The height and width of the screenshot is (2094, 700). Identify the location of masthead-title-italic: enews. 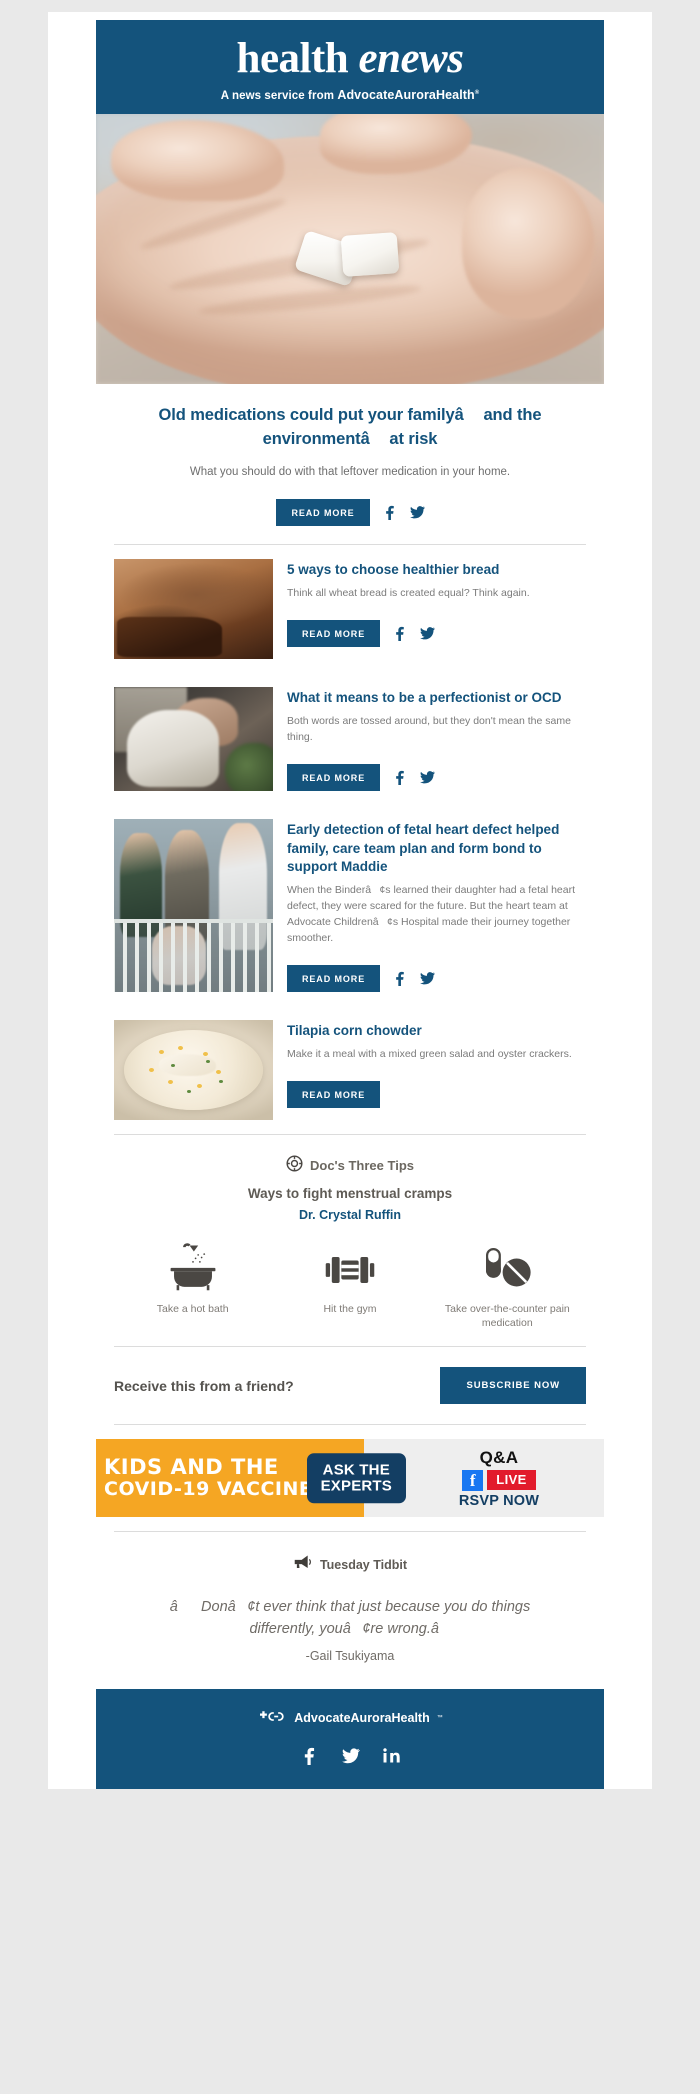
(411, 58).